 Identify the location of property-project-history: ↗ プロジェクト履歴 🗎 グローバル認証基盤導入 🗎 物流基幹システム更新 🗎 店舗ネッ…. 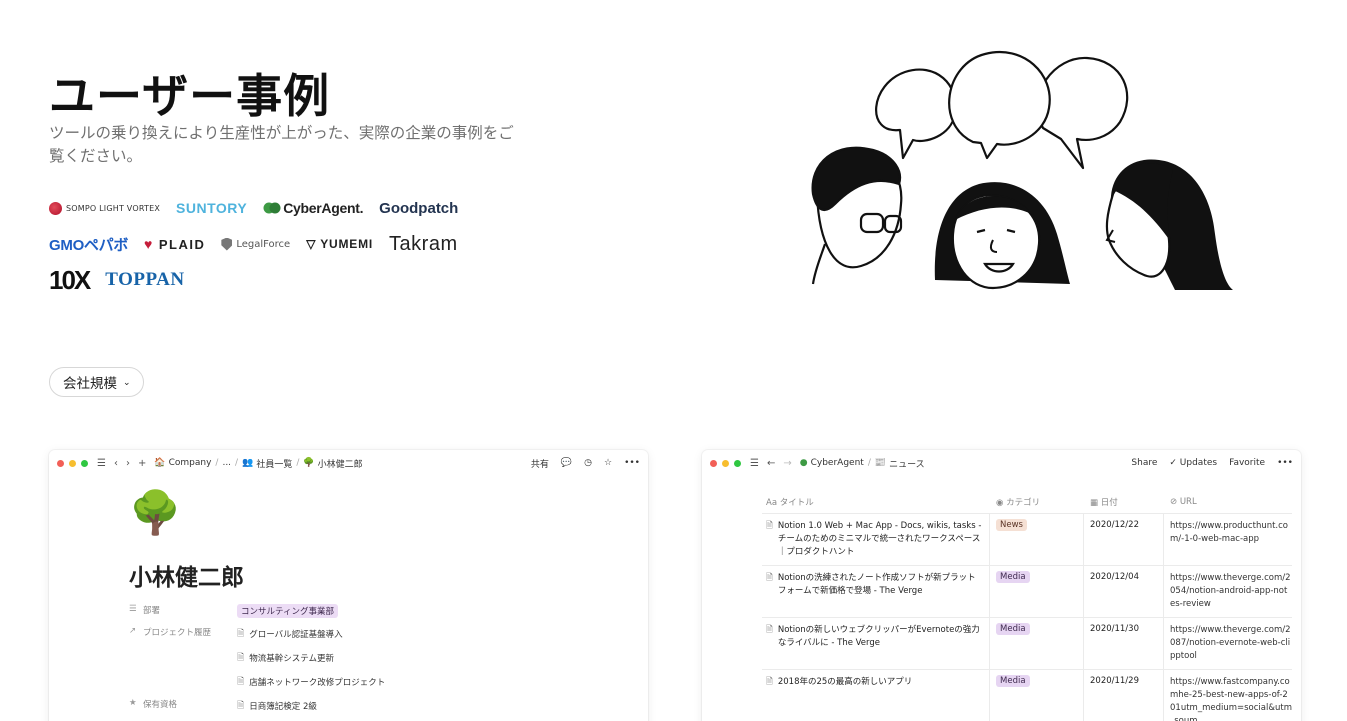
(257, 658).